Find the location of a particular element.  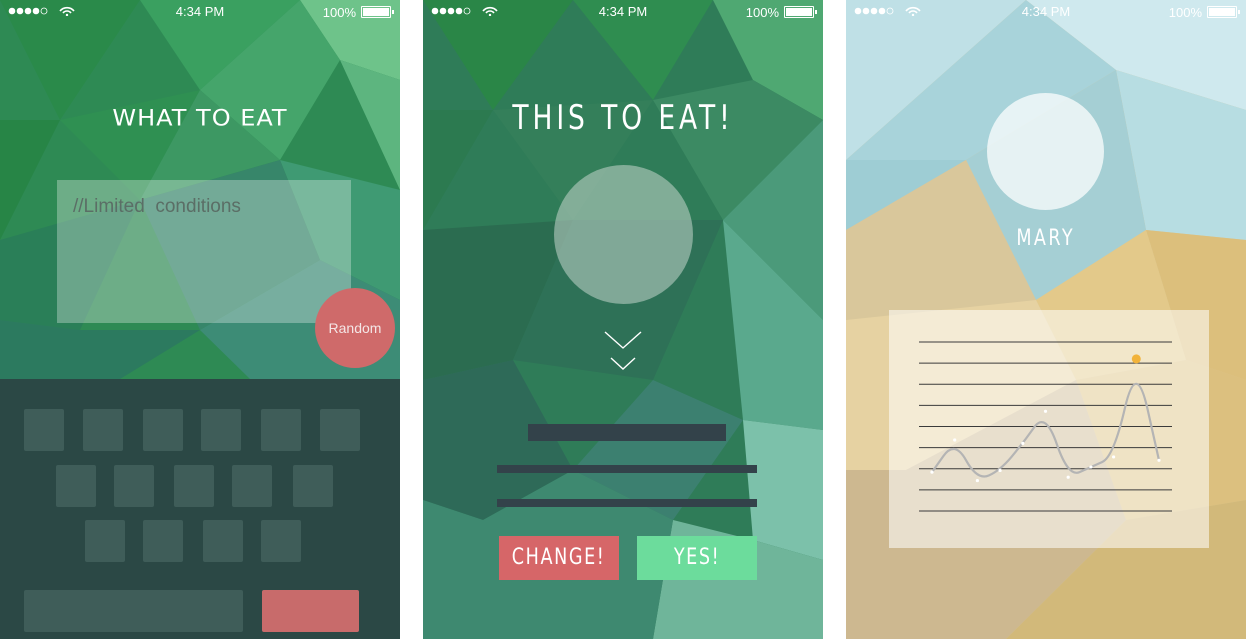

user-name: MARY is located at coordinates (1046, 238).